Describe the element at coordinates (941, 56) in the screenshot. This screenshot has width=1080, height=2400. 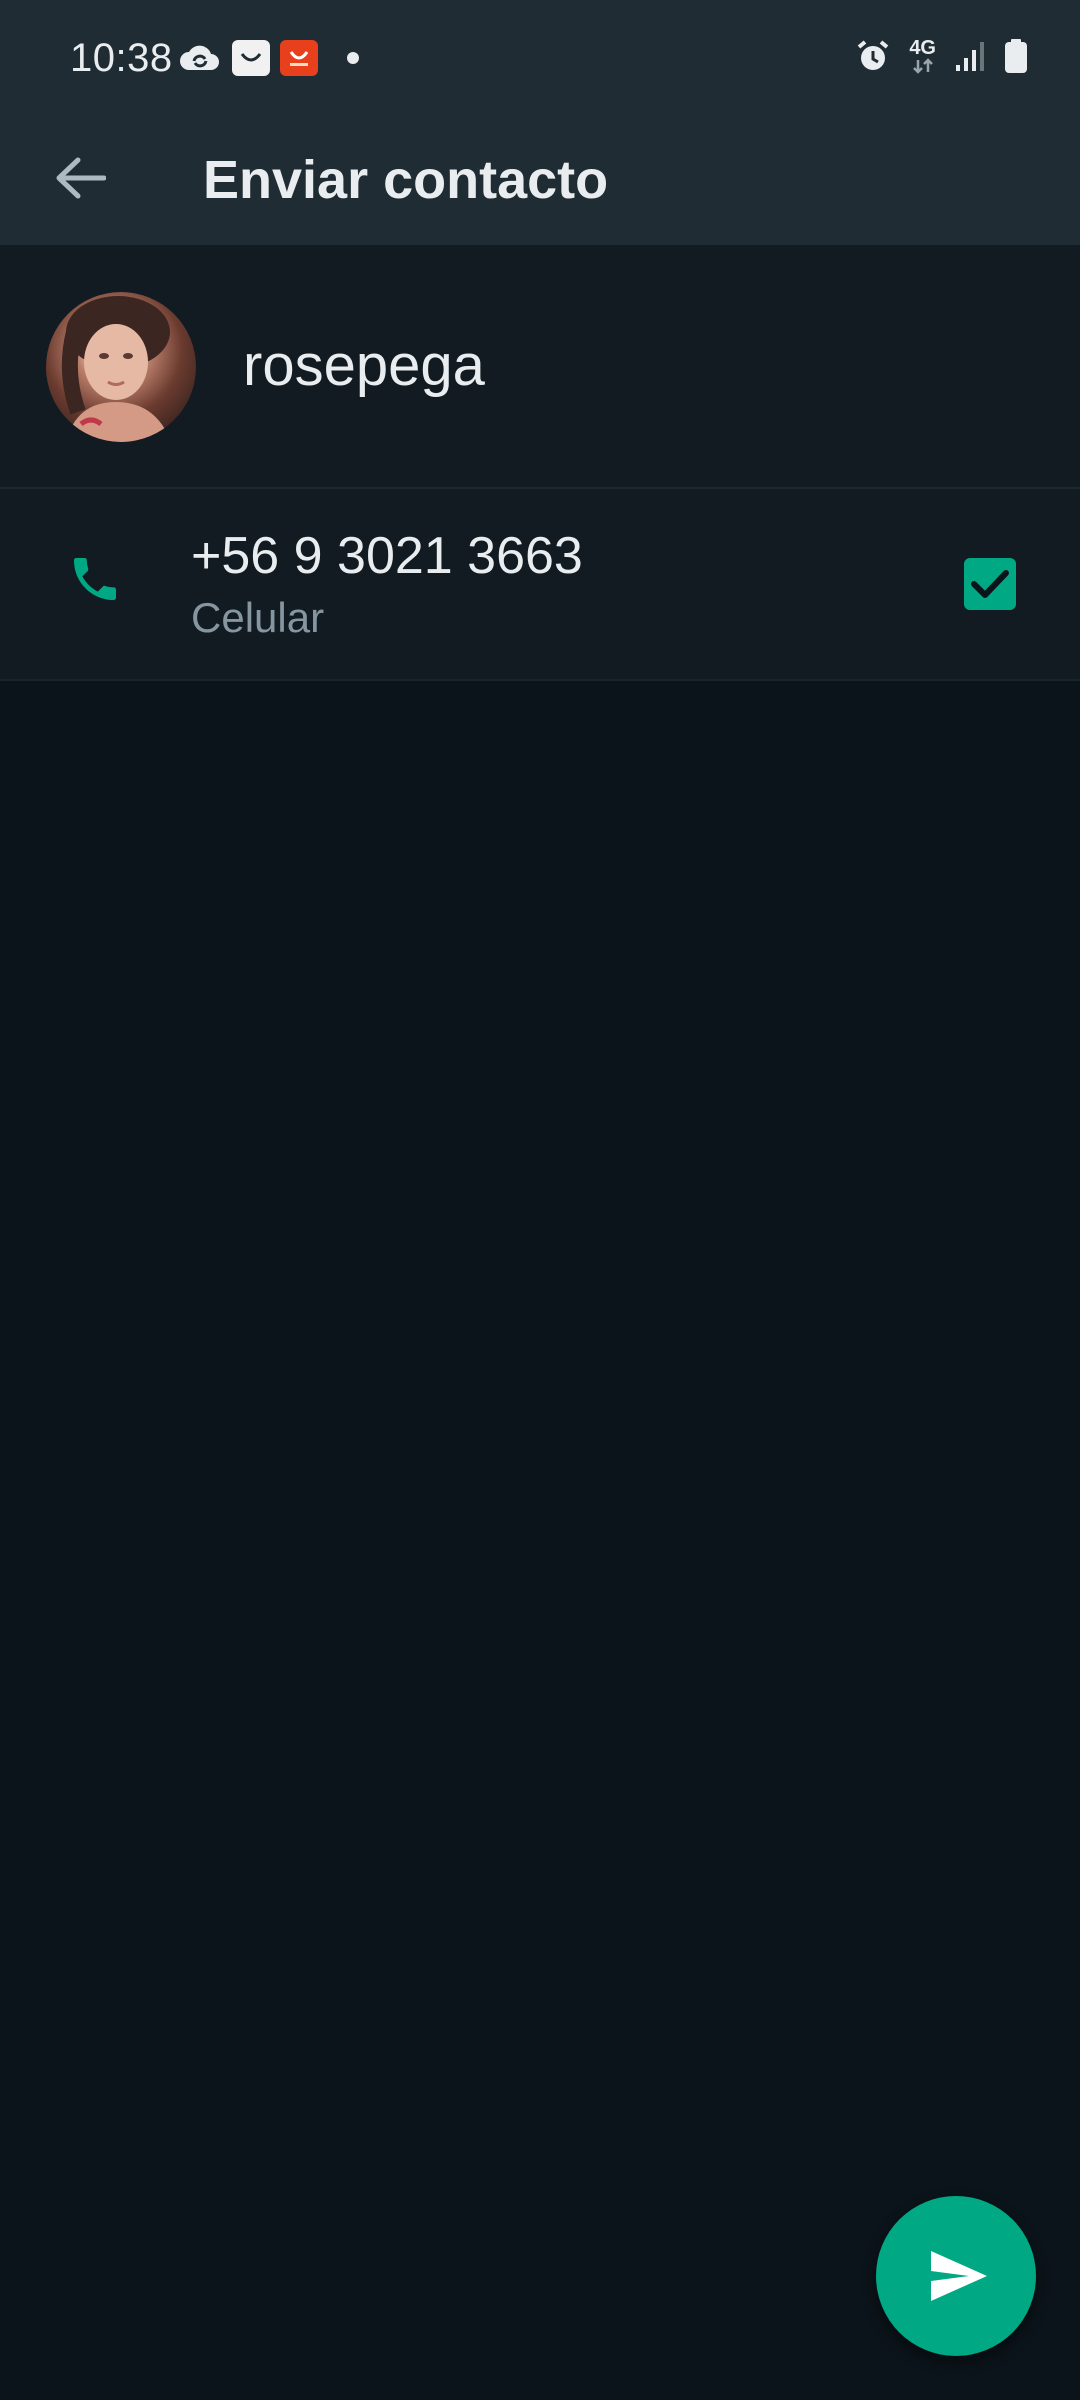
I see `system-icons: 4G` at that location.